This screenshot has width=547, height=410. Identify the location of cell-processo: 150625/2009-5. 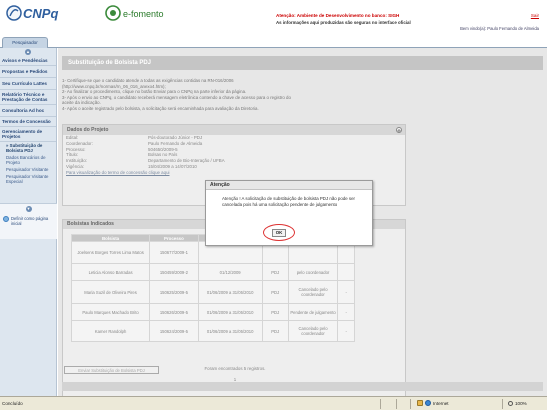
(174, 292).